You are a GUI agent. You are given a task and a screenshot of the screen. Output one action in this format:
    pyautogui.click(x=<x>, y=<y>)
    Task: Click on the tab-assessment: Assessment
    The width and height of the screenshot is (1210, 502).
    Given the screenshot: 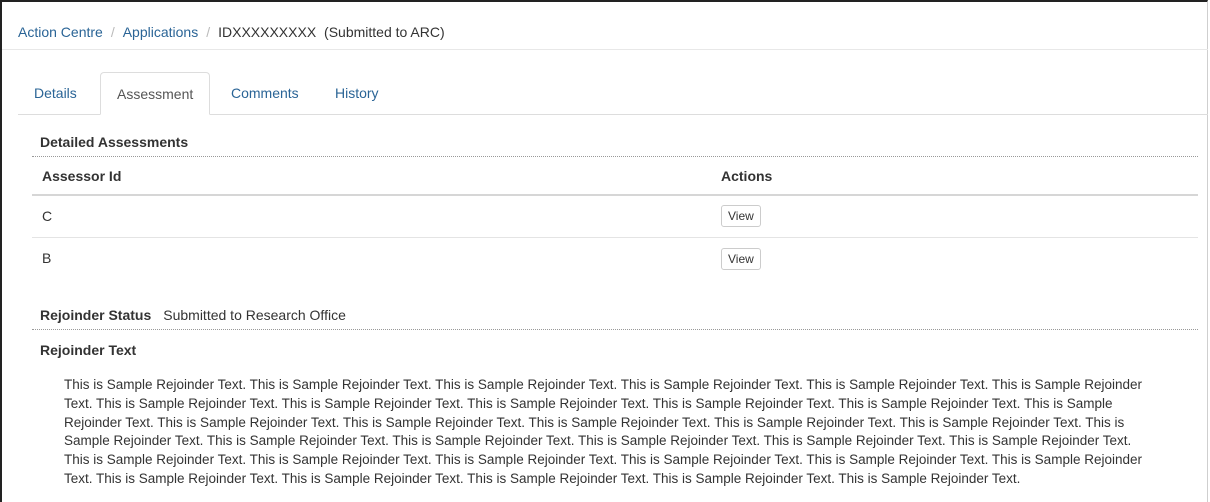 What is the action you would take?
    pyautogui.click(x=155, y=93)
    